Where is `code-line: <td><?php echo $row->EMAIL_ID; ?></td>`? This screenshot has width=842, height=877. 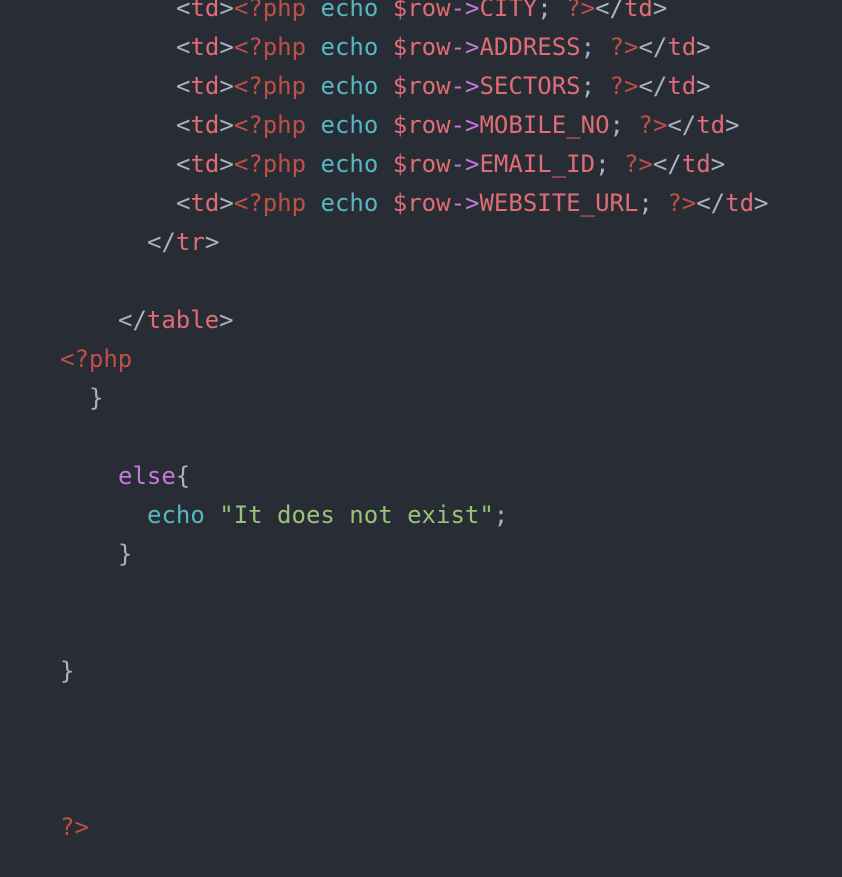 code-line: <td><?php echo $row->EMAIL_ID; ?></td> is located at coordinates (392, 164).